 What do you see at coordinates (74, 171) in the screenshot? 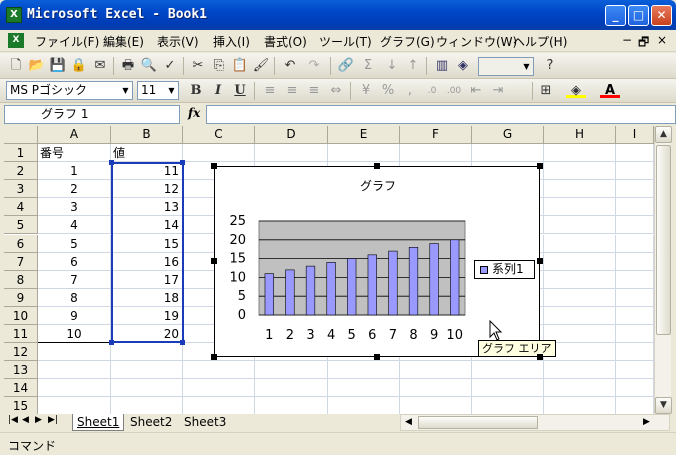
I see `cell-number: 1` at bounding box center [74, 171].